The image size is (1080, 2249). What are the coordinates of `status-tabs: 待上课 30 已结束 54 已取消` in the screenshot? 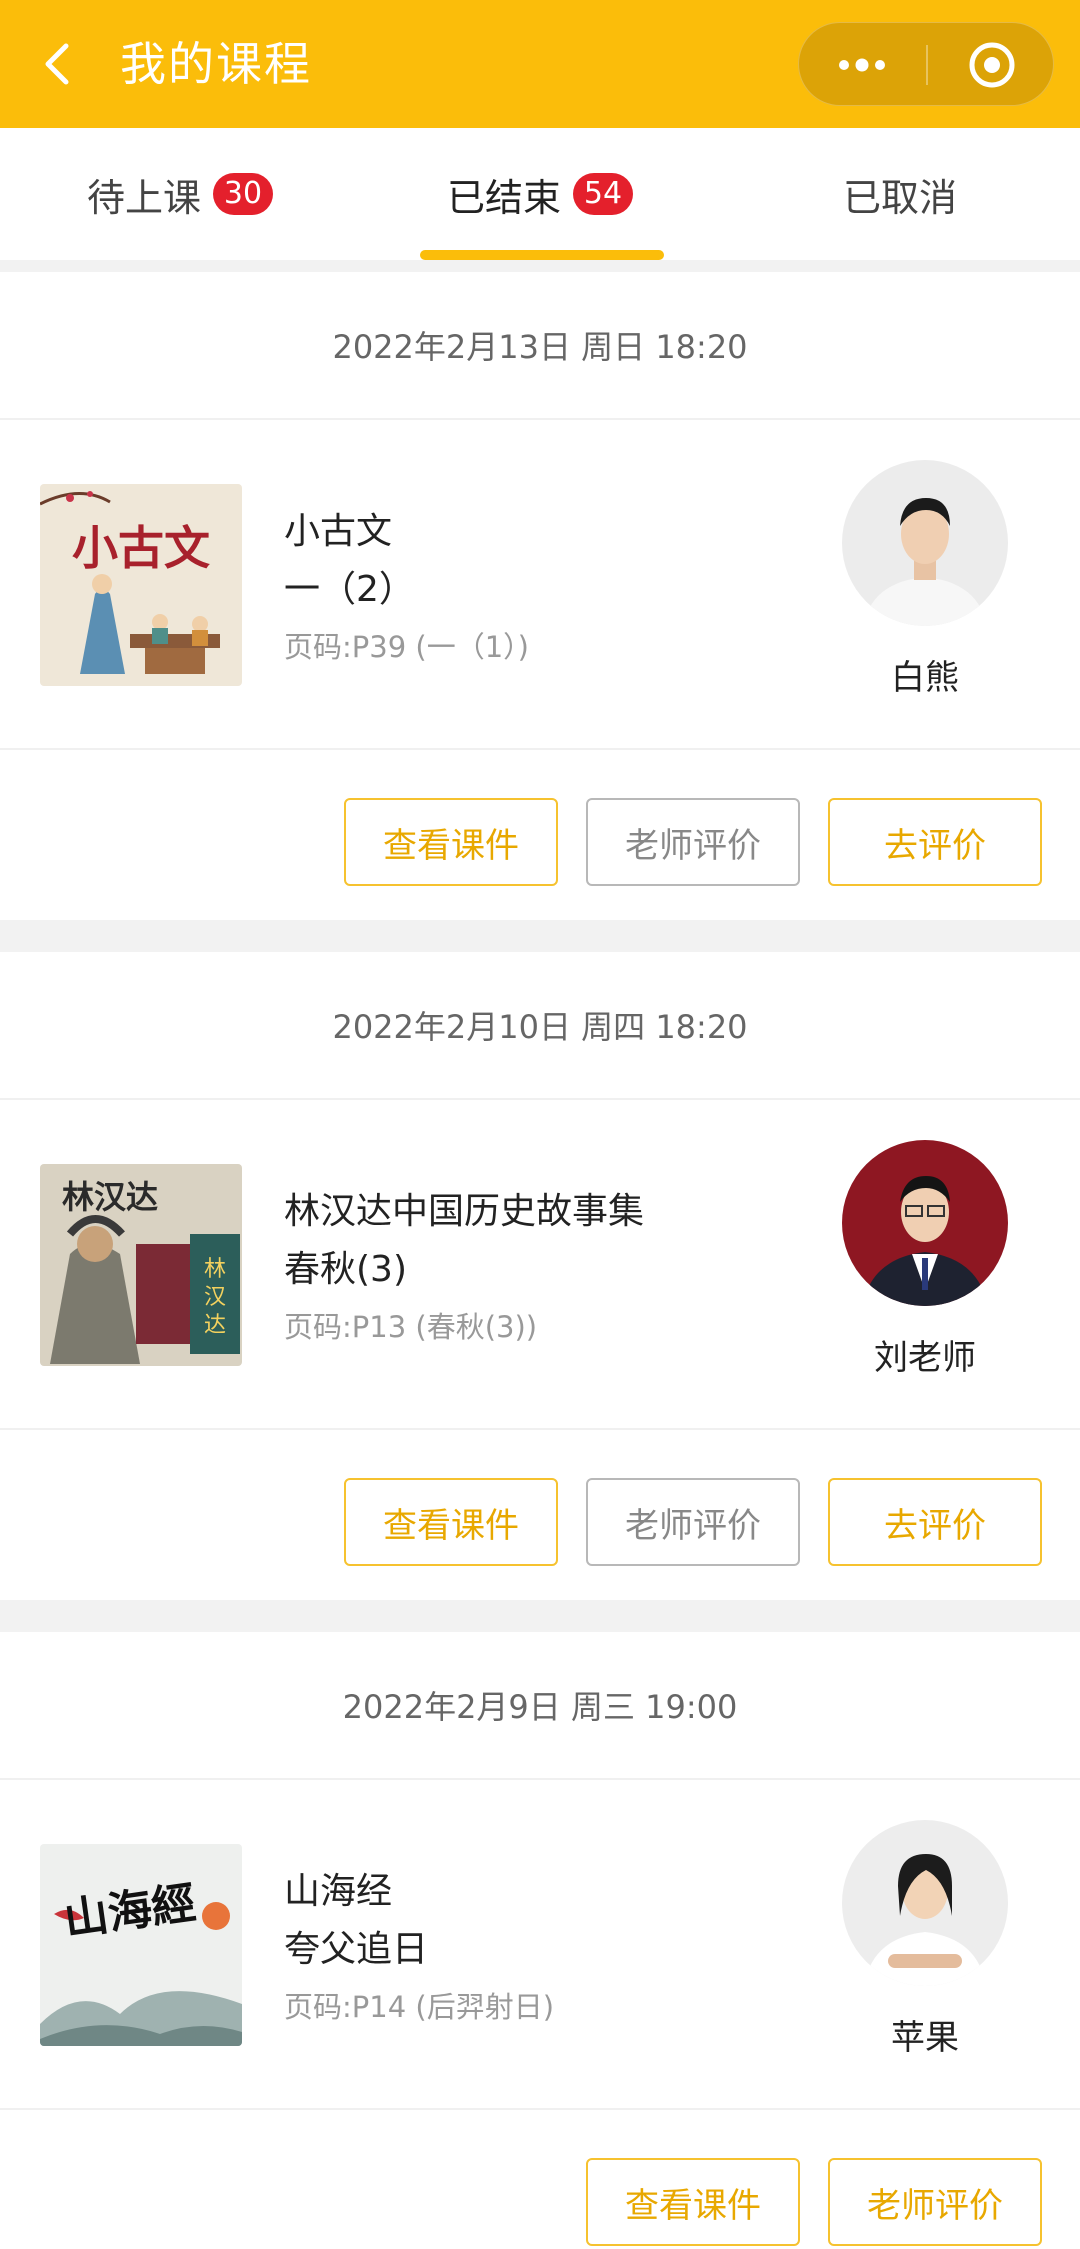 It's located at (540, 194).